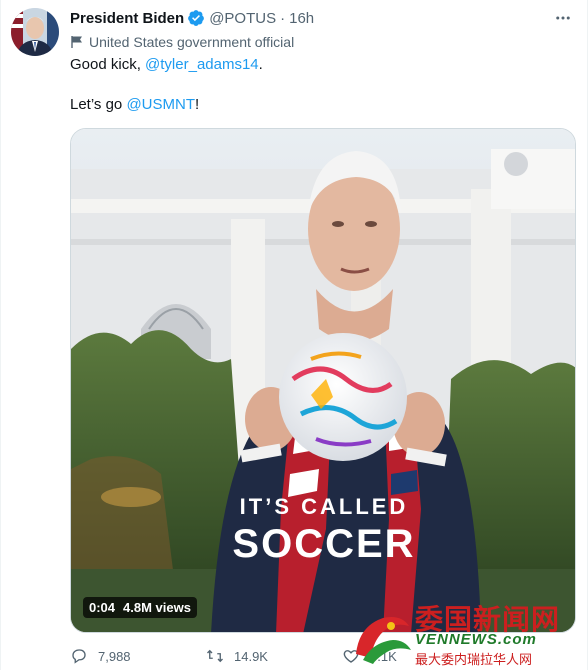  I want to click on tweet-text-punct: ., so click(260, 64).